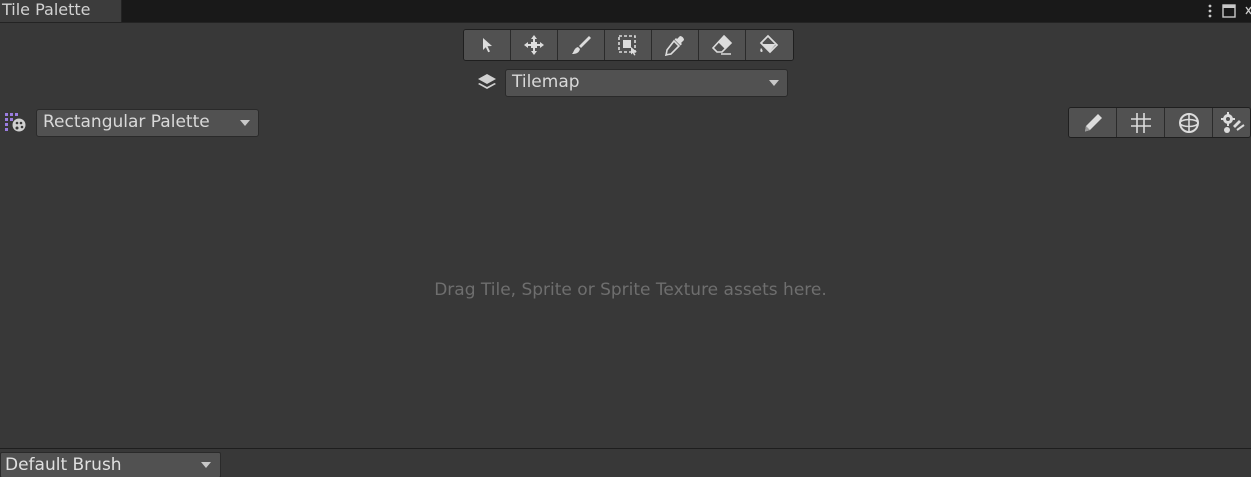  I want to click on tab-tile-palette: Tile Palette, so click(61, 11).